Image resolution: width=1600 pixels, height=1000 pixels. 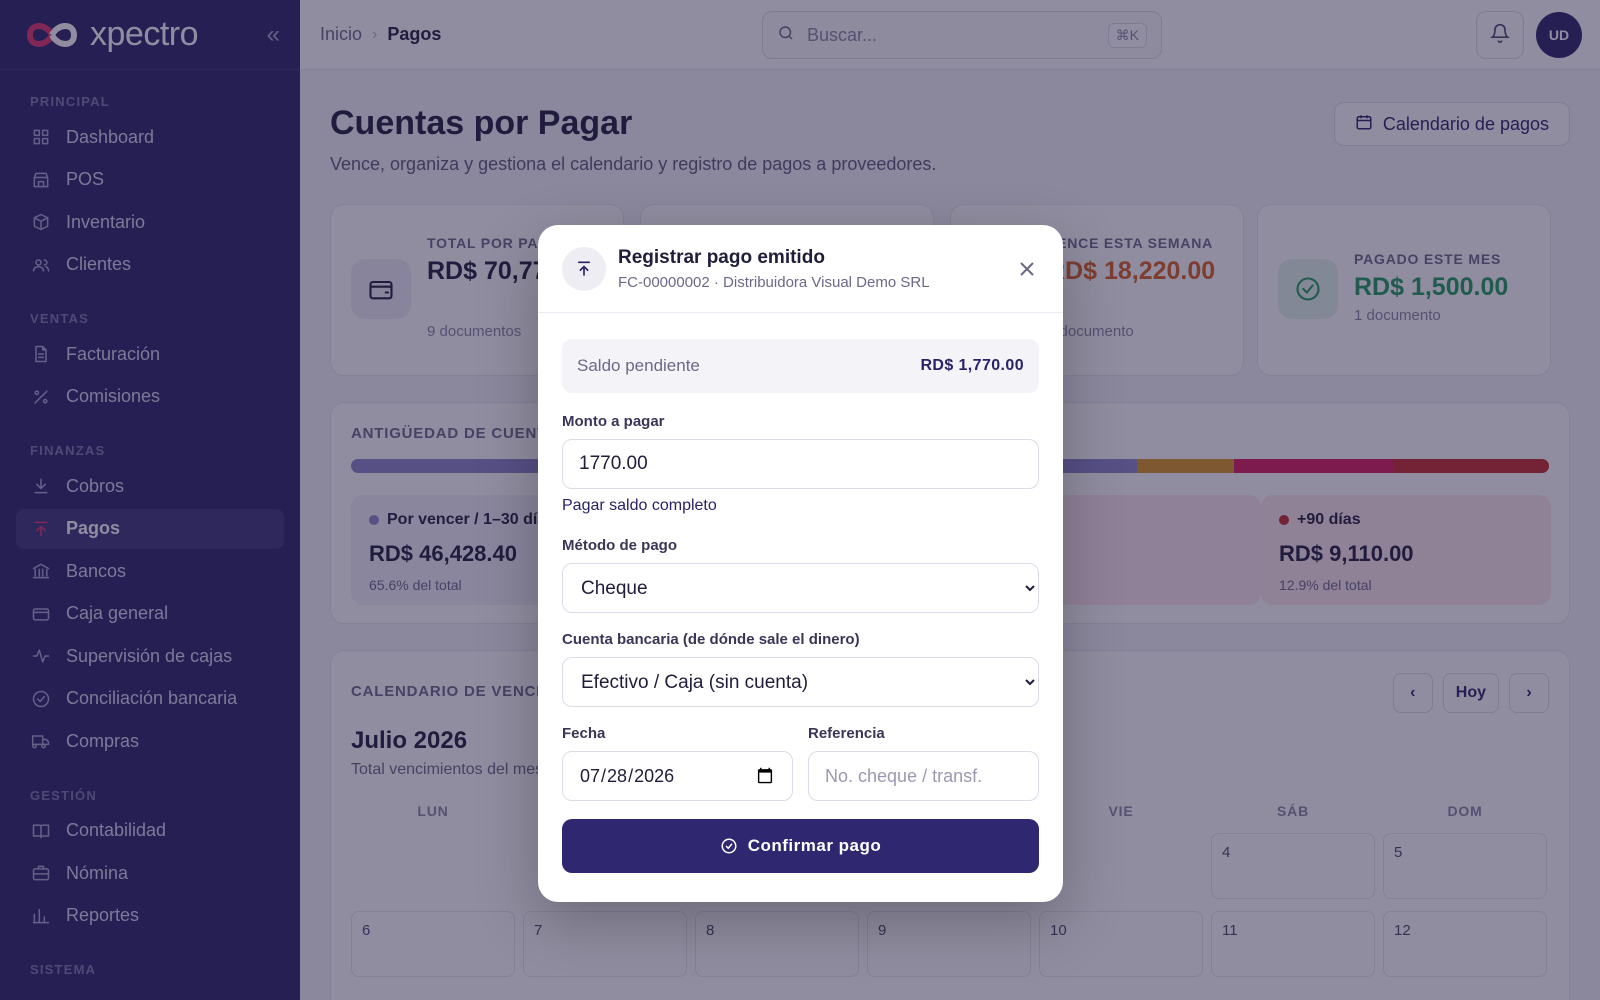 What do you see at coordinates (923, 776) in the screenshot?
I see `reference-input` at bounding box center [923, 776].